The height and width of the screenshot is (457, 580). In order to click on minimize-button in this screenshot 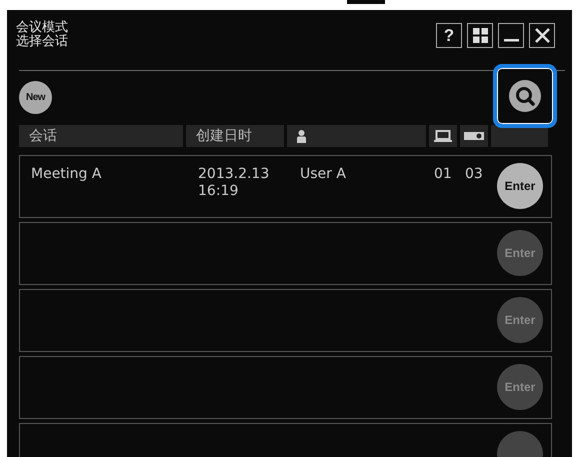, I will do `click(511, 35)`.